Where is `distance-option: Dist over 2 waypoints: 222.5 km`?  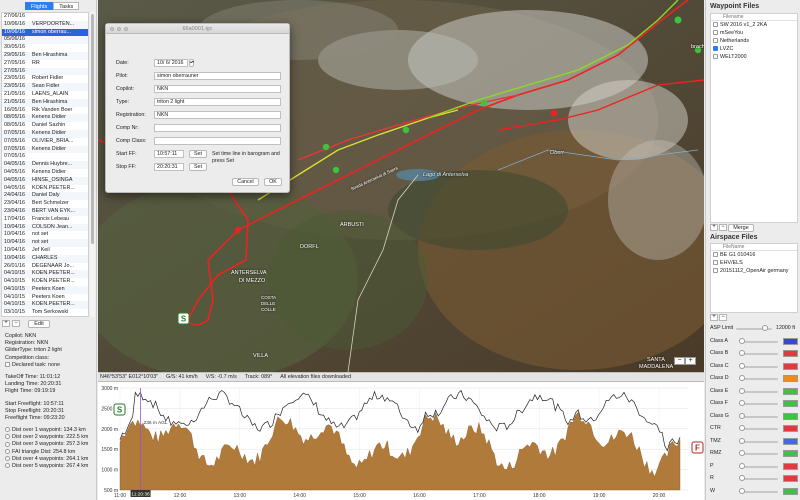
distance-option: Dist over 2 waypoints: 222.5 km is located at coordinates (50, 437).